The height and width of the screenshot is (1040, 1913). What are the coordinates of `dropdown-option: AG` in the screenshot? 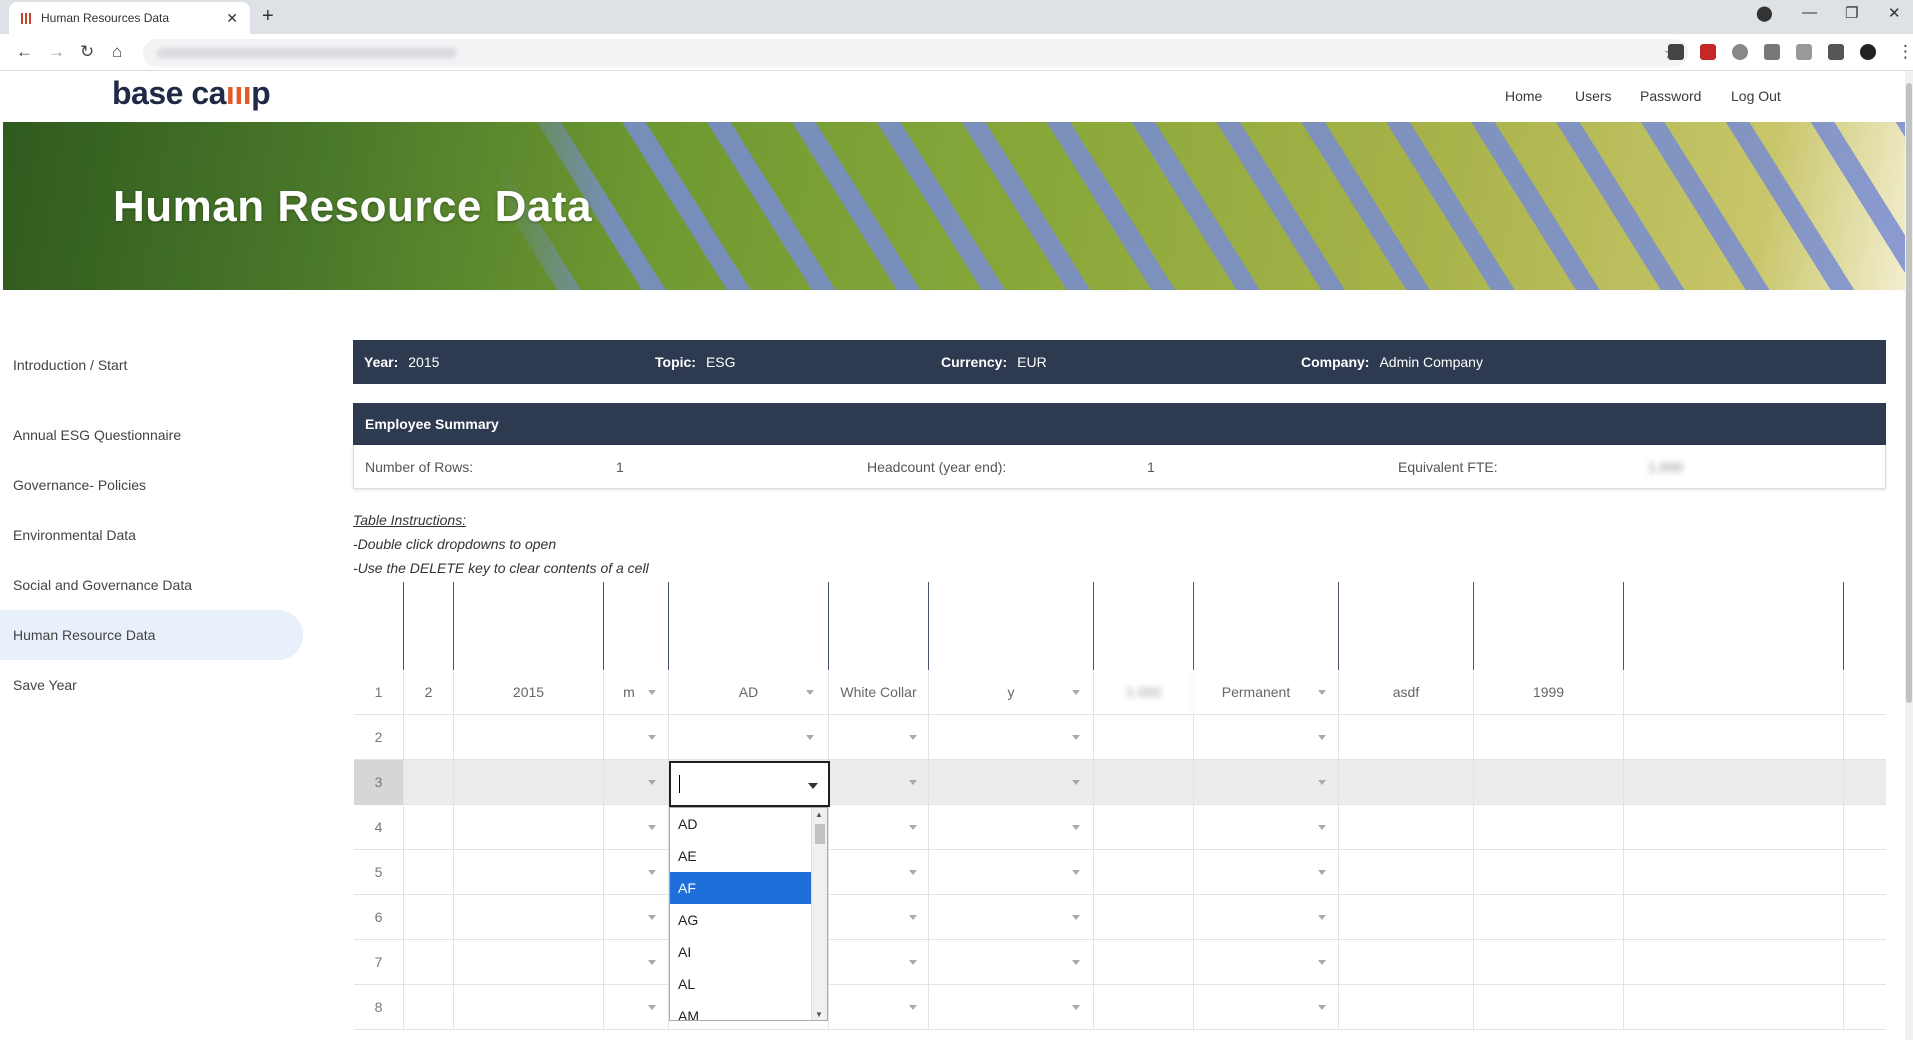 It's located at (740, 920).